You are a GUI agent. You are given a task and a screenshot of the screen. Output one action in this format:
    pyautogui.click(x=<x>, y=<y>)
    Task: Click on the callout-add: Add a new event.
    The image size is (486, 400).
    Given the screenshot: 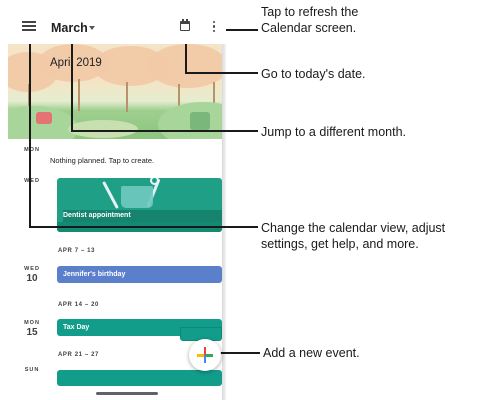 What is the action you would take?
    pyautogui.click(x=311, y=353)
    